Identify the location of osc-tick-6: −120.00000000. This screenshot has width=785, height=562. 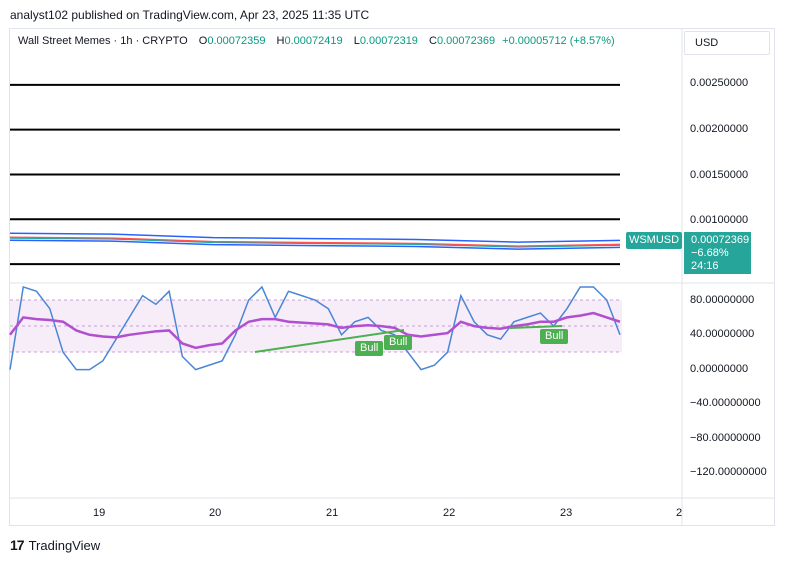
(728, 472).